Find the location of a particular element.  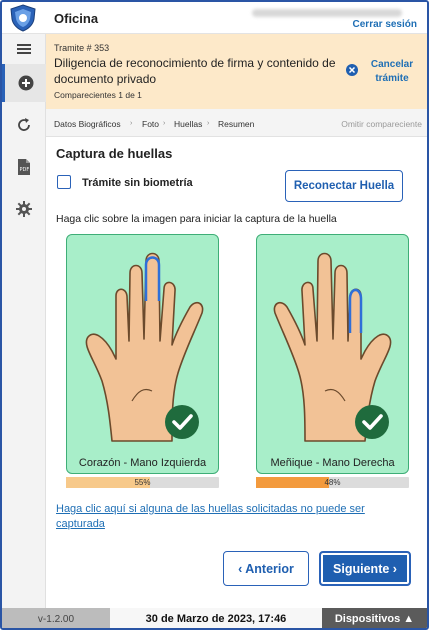

no-biometric-label: Trámite sin biometría is located at coordinates (137, 183).